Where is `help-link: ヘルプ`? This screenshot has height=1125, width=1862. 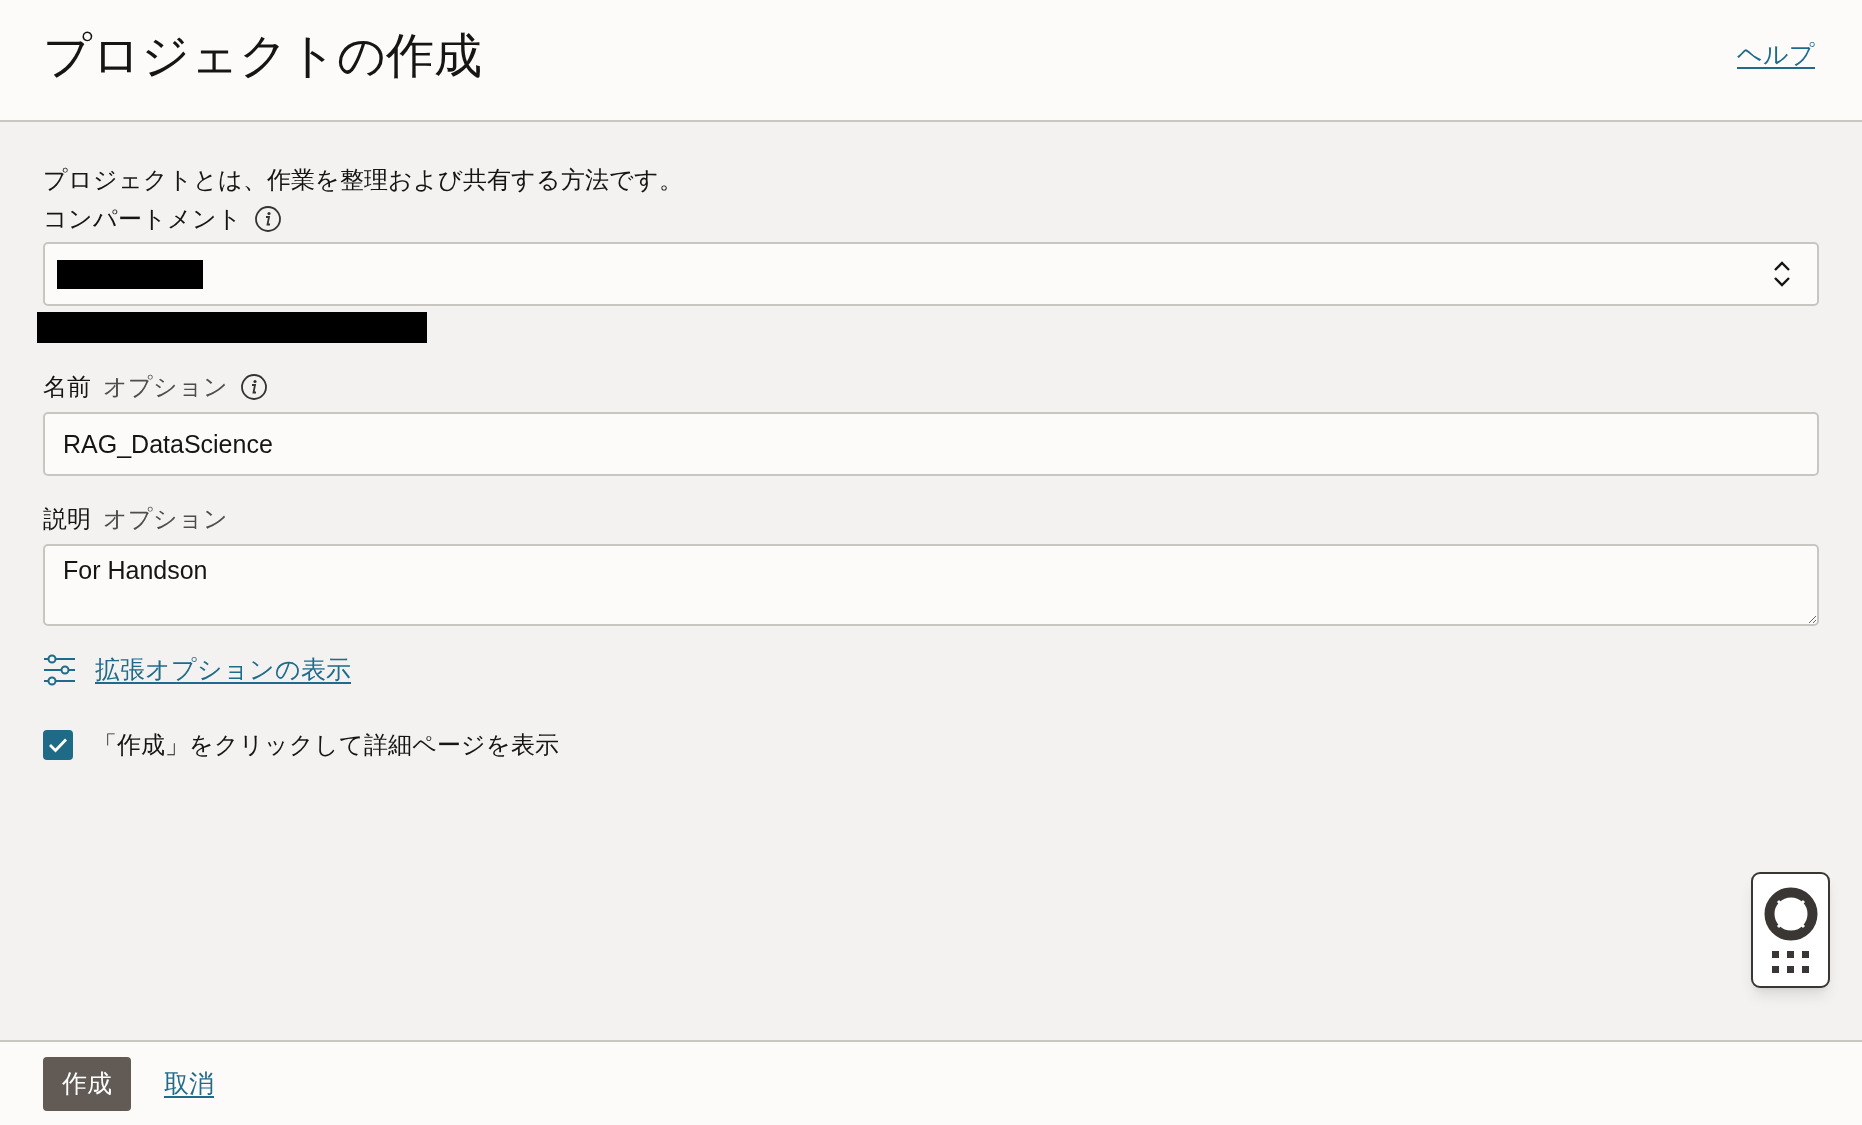
help-link: ヘルプ is located at coordinates (1776, 55).